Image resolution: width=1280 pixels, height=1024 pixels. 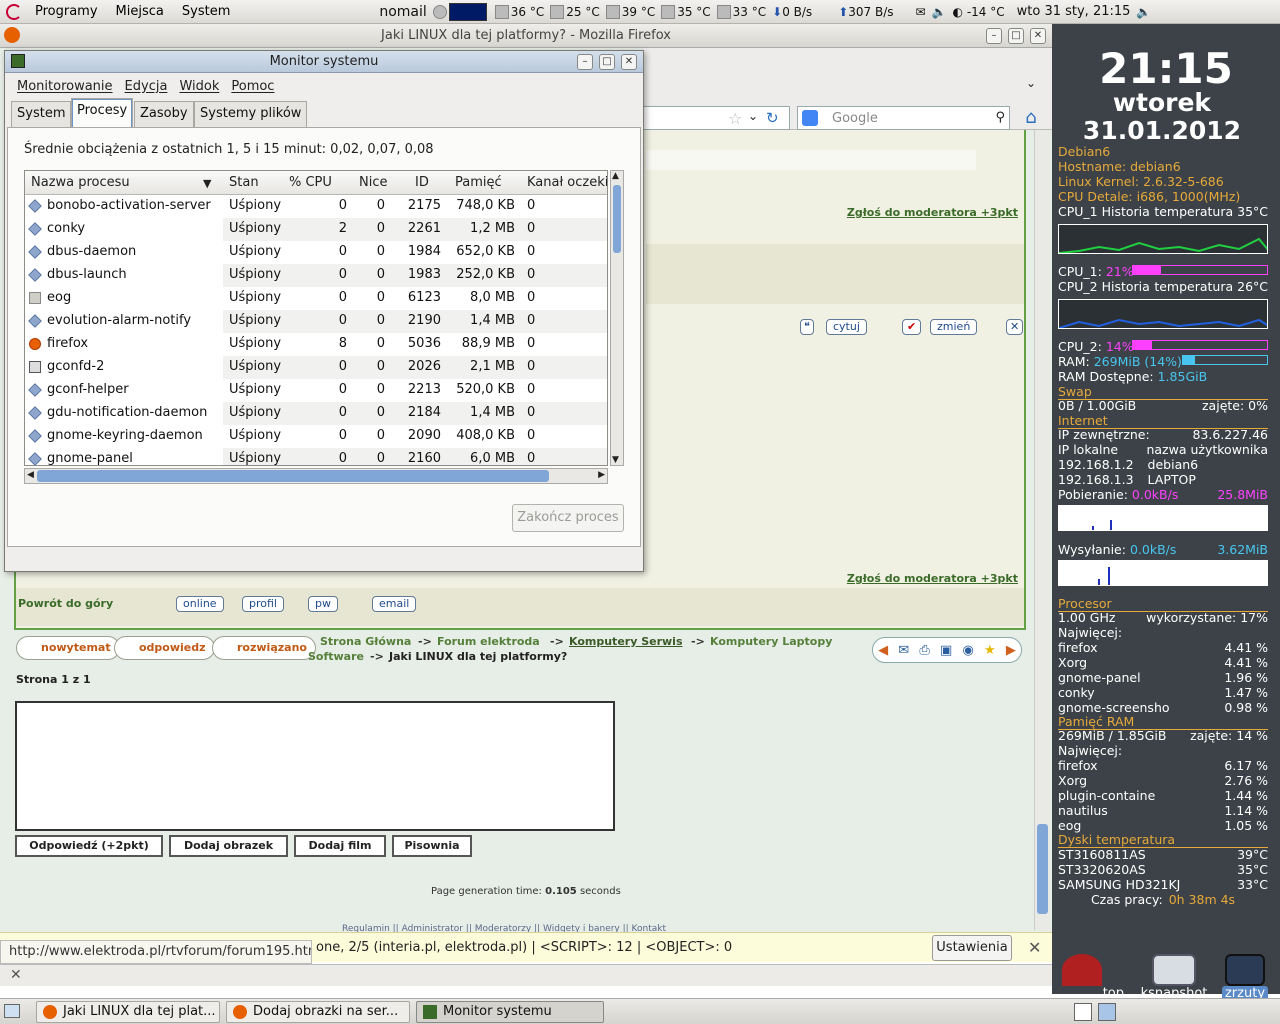 What do you see at coordinates (102, 113) in the screenshot?
I see `tab-processes: Procesy` at bounding box center [102, 113].